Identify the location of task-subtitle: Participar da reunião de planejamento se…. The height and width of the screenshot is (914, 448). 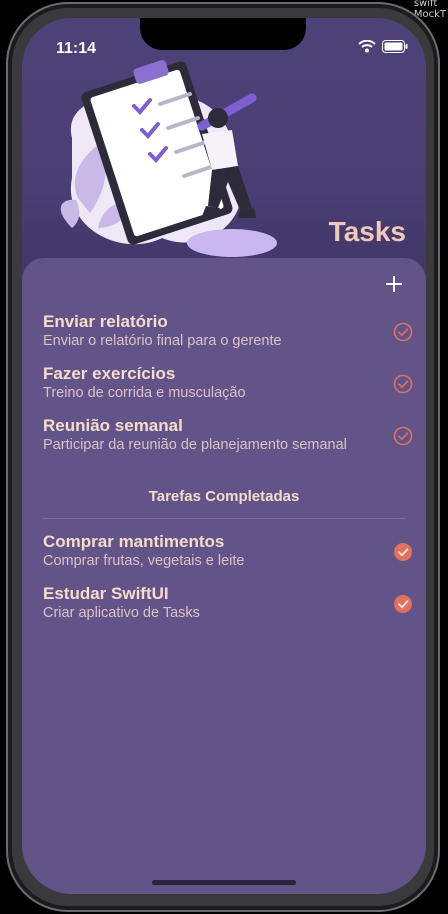
(195, 445).